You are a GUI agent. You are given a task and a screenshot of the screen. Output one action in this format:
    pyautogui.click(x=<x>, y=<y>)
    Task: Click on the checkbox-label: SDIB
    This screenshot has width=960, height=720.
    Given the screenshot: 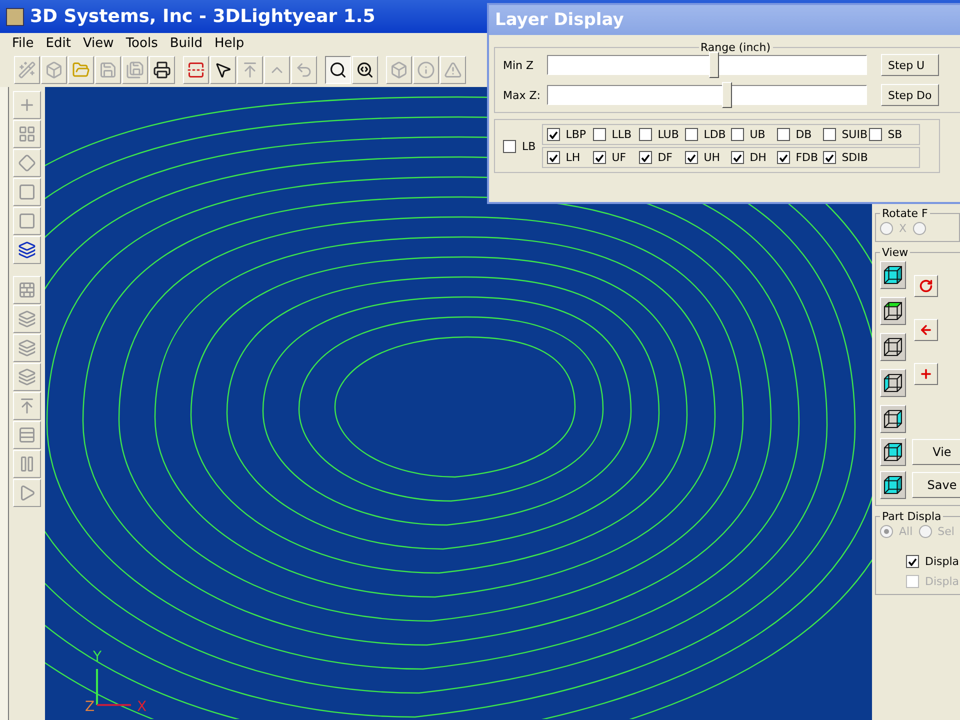 What is the action you would take?
    pyautogui.click(x=855, y=157)
    